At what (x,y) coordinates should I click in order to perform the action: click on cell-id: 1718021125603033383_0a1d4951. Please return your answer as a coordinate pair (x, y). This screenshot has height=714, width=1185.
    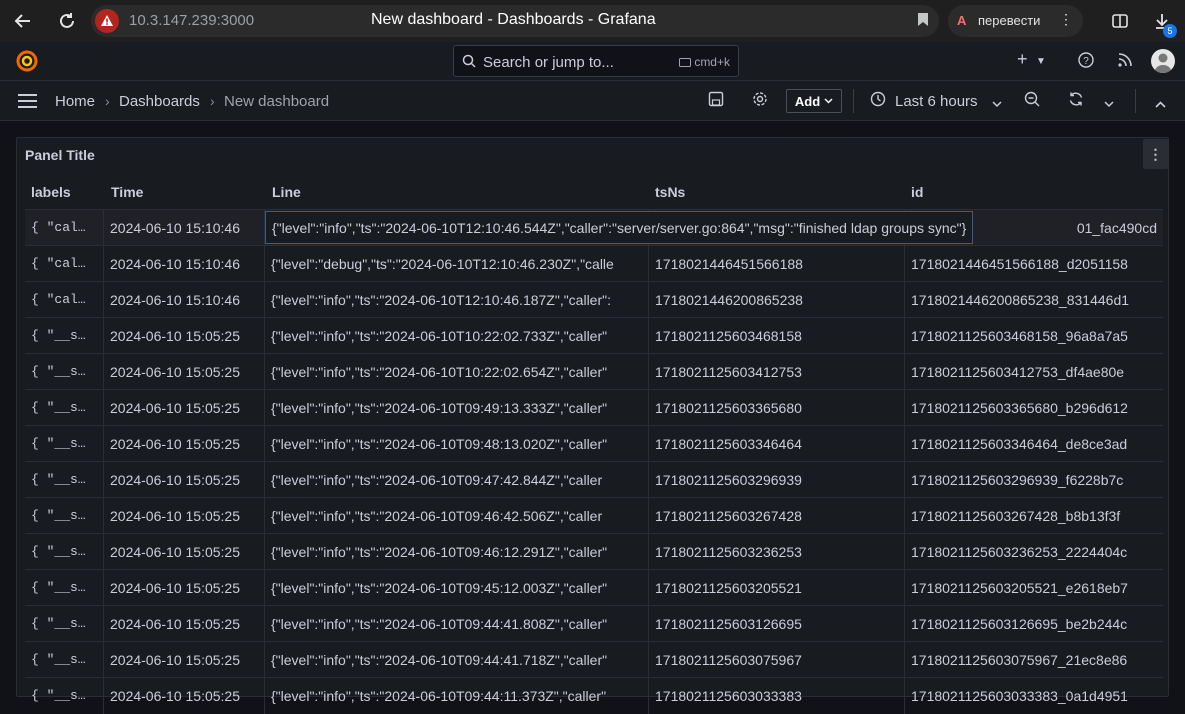
    Looking at the image, I should click on (1034, 696).